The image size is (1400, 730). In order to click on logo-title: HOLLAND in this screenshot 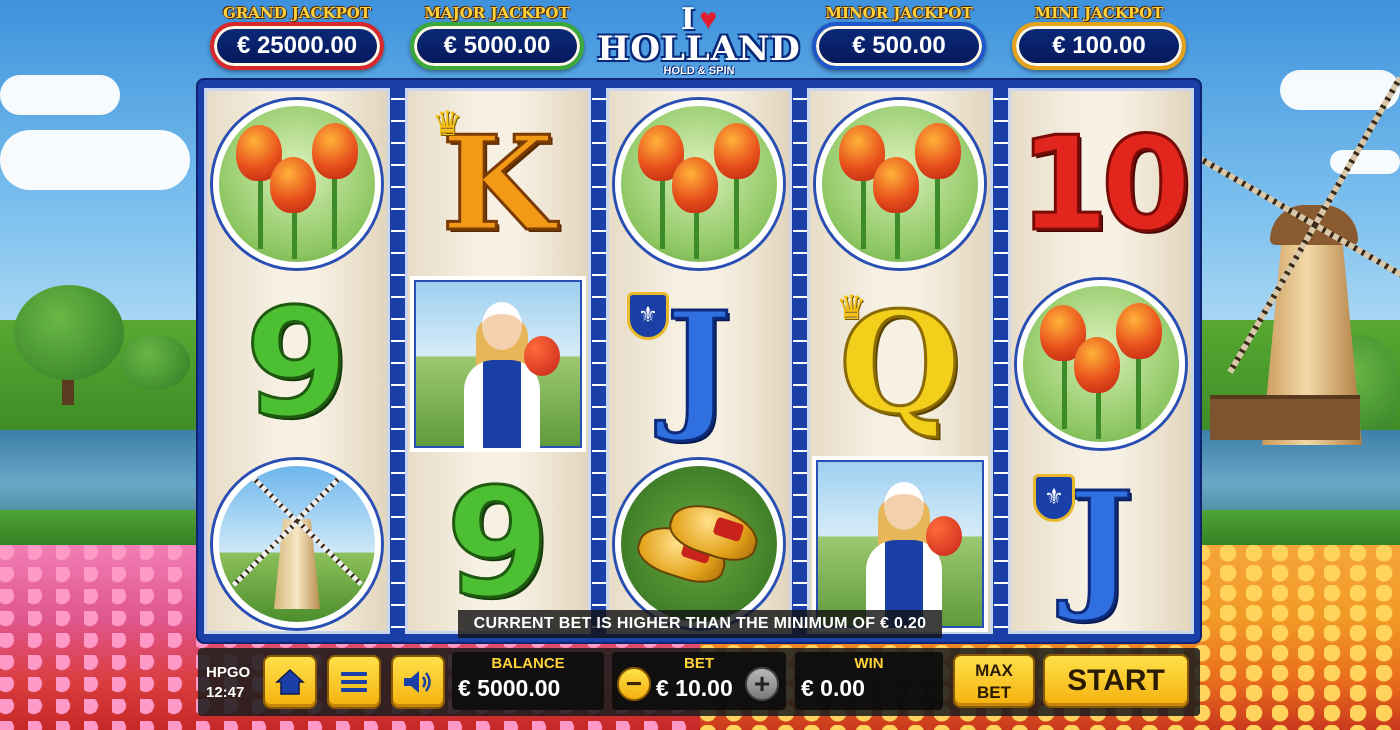, I will do `click(699, 49)`.